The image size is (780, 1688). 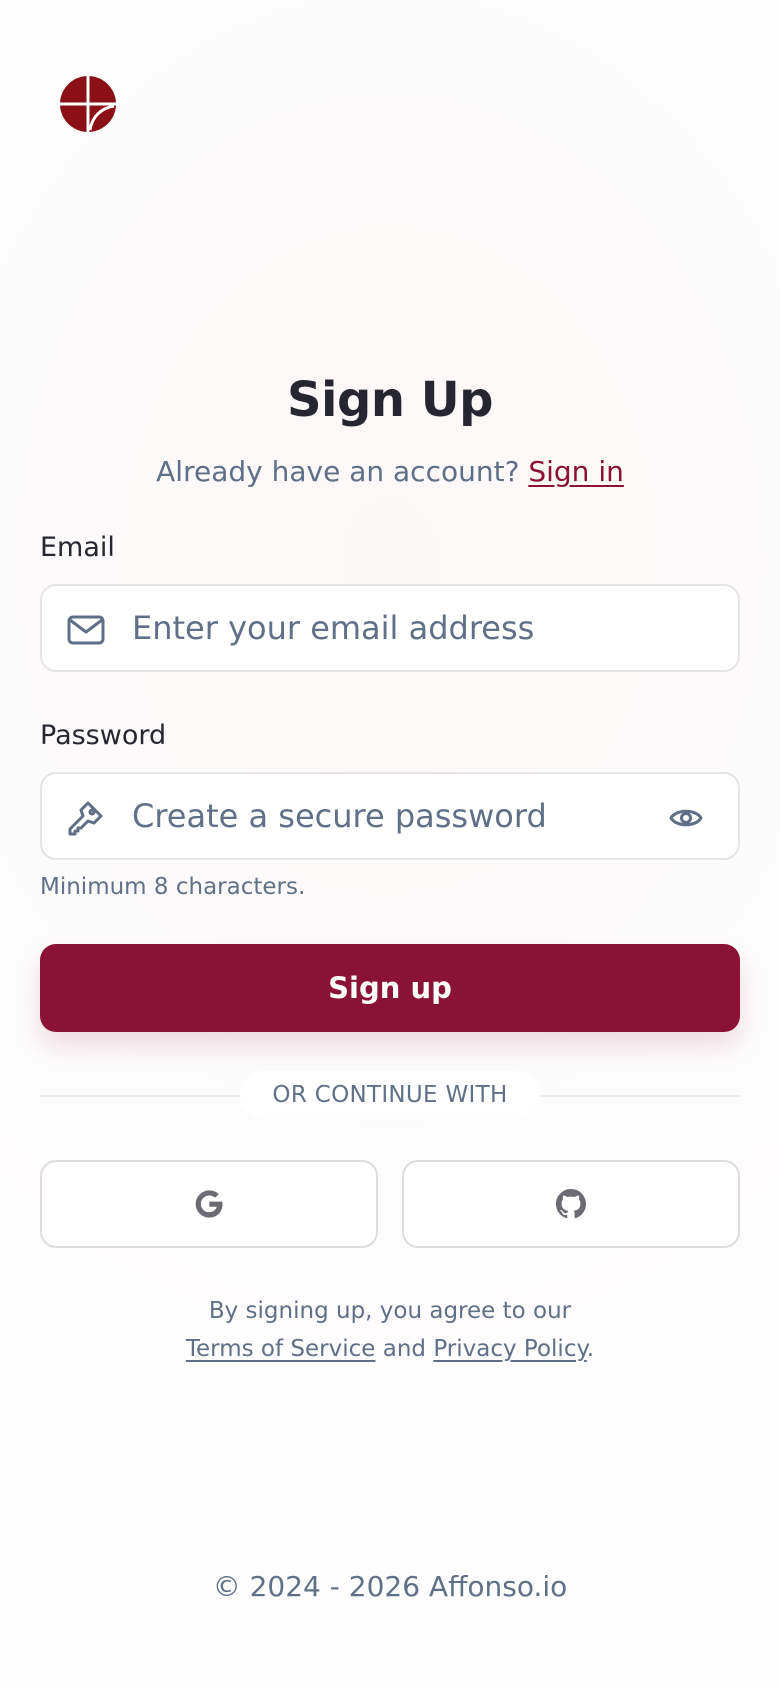 What do you see at coordinates (390, 1095) in the screenshot?
I see `divider-label: OR CONTINUE WITH` at bounding box center [390, 1095].